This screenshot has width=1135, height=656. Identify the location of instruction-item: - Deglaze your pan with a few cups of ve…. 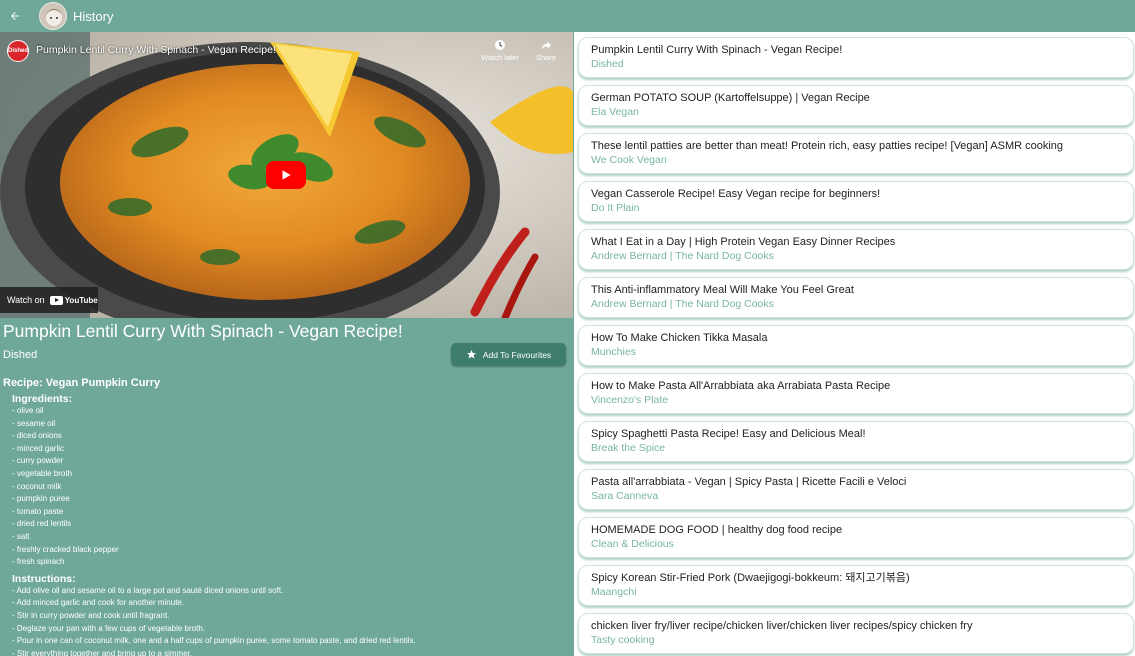
(108, 628).